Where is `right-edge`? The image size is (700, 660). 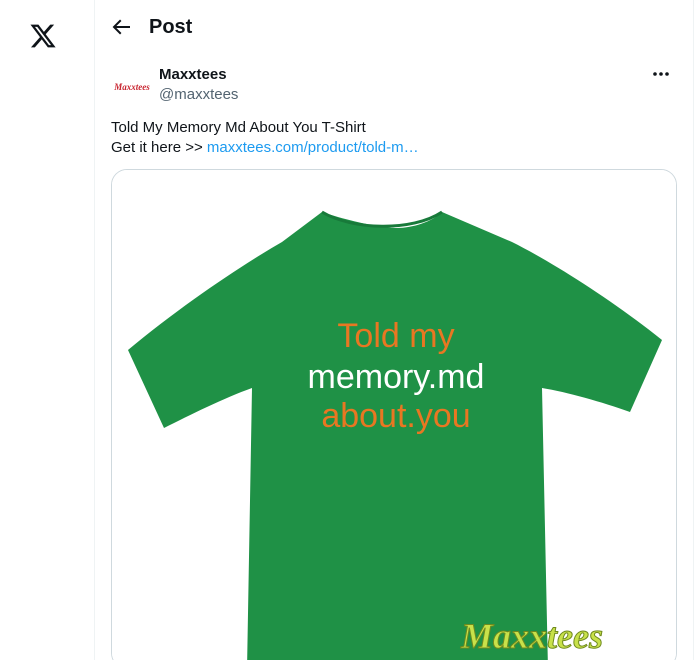
right-edge is located at coordinates (697, 330).